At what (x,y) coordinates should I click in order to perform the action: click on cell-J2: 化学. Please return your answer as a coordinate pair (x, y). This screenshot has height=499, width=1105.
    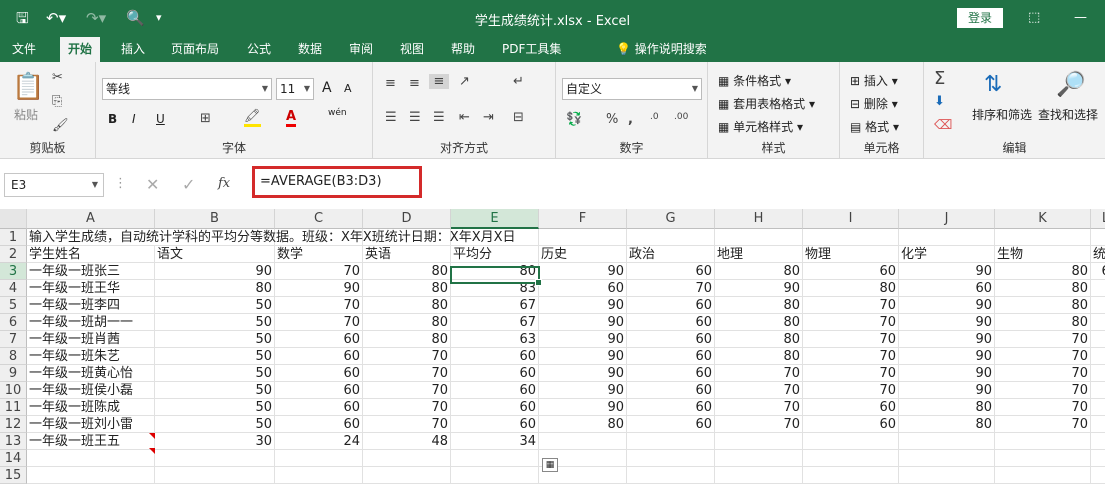
    Looking at the image, I should click on (947, 254).